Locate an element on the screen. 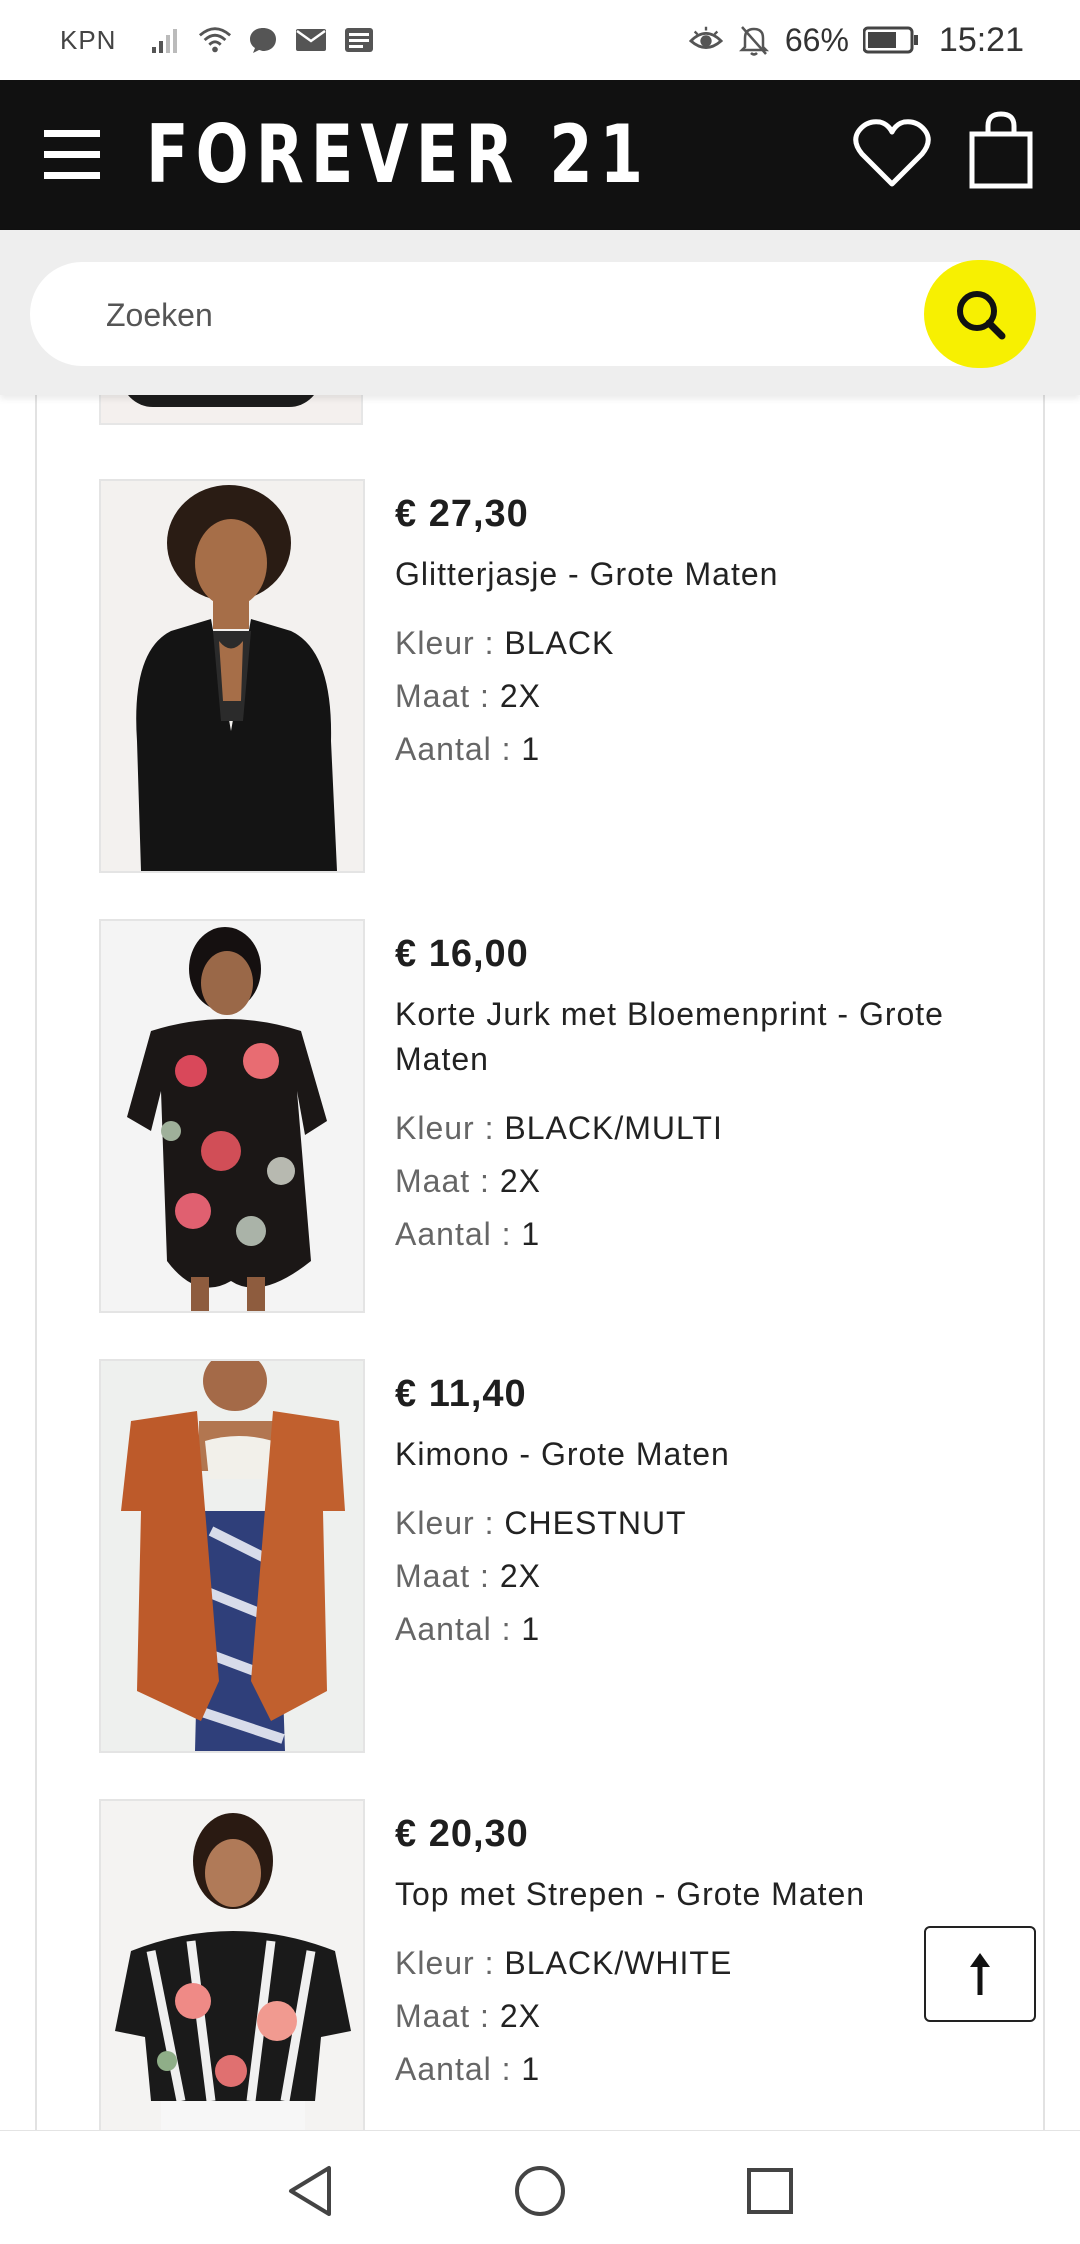 The height and width of the screenshot is (2244, 1080). triangle-back-icon is located at coordinates (310, 2191).